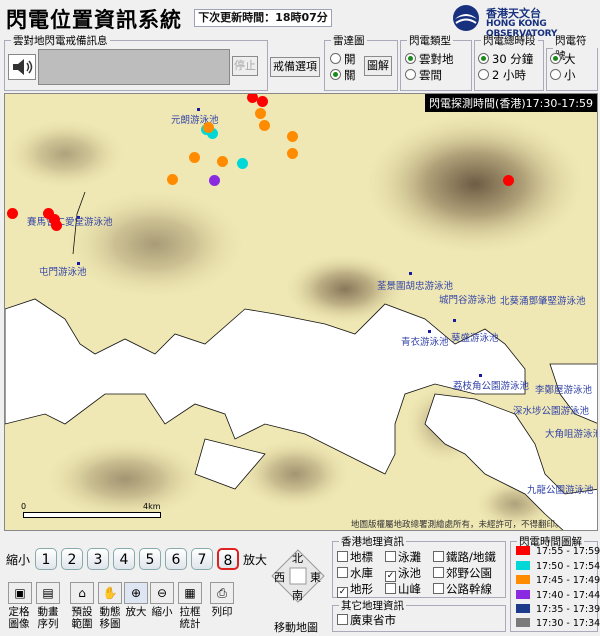 The height and width of the screenshot is (636, 600). What do you see at coordinates (279, 577) in the screenshot?
I see `pan-west: 西` at bounding box center [279, 577].